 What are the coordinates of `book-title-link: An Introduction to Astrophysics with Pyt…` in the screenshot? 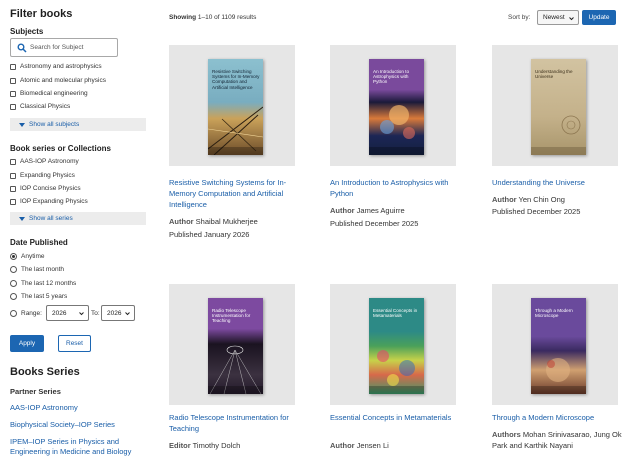 It's located at (395, 188).